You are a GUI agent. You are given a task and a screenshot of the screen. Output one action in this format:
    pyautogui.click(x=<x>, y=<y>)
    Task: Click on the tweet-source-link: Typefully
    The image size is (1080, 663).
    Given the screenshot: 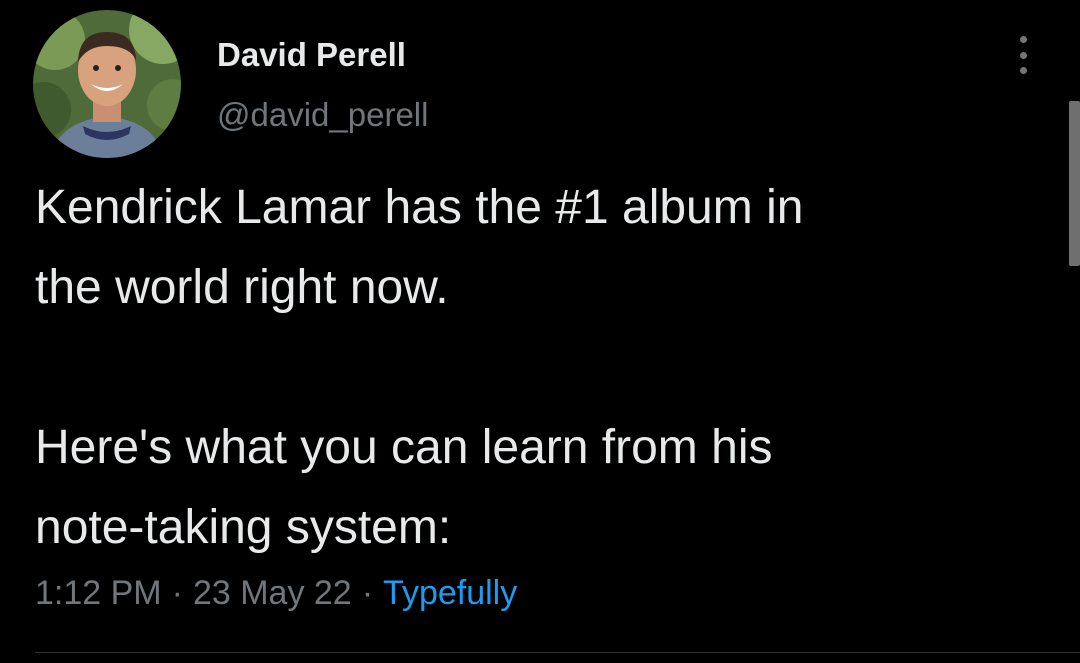 What is the action you would take?
    pyautogui.click(x=450, y=593)
    